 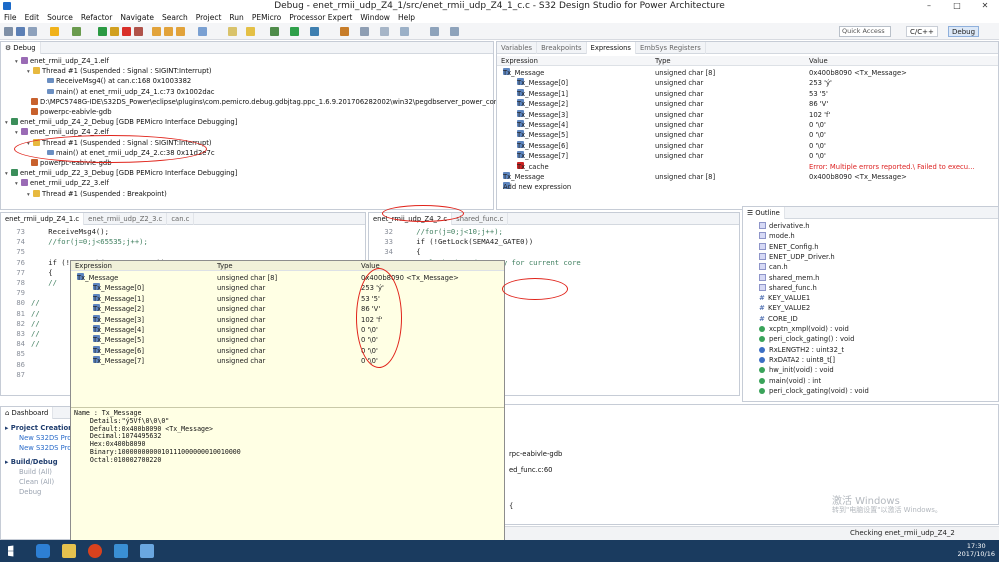 I want to click on save-all-icon, so click(x=32, y=31).